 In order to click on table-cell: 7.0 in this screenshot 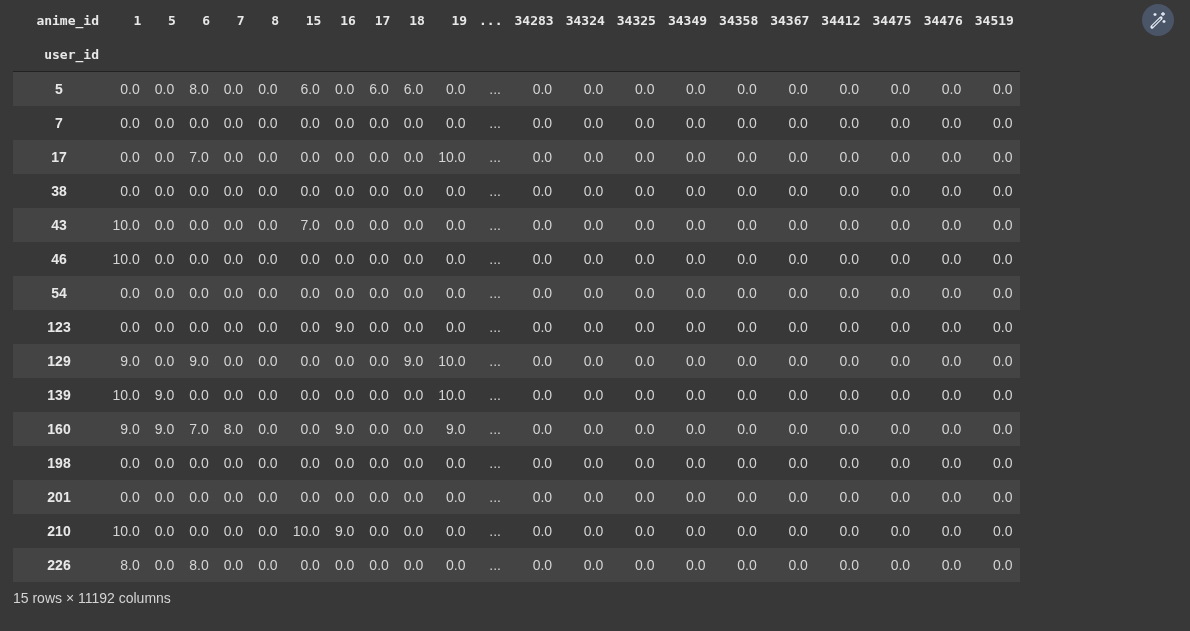, I will do `click(199, 429)`.